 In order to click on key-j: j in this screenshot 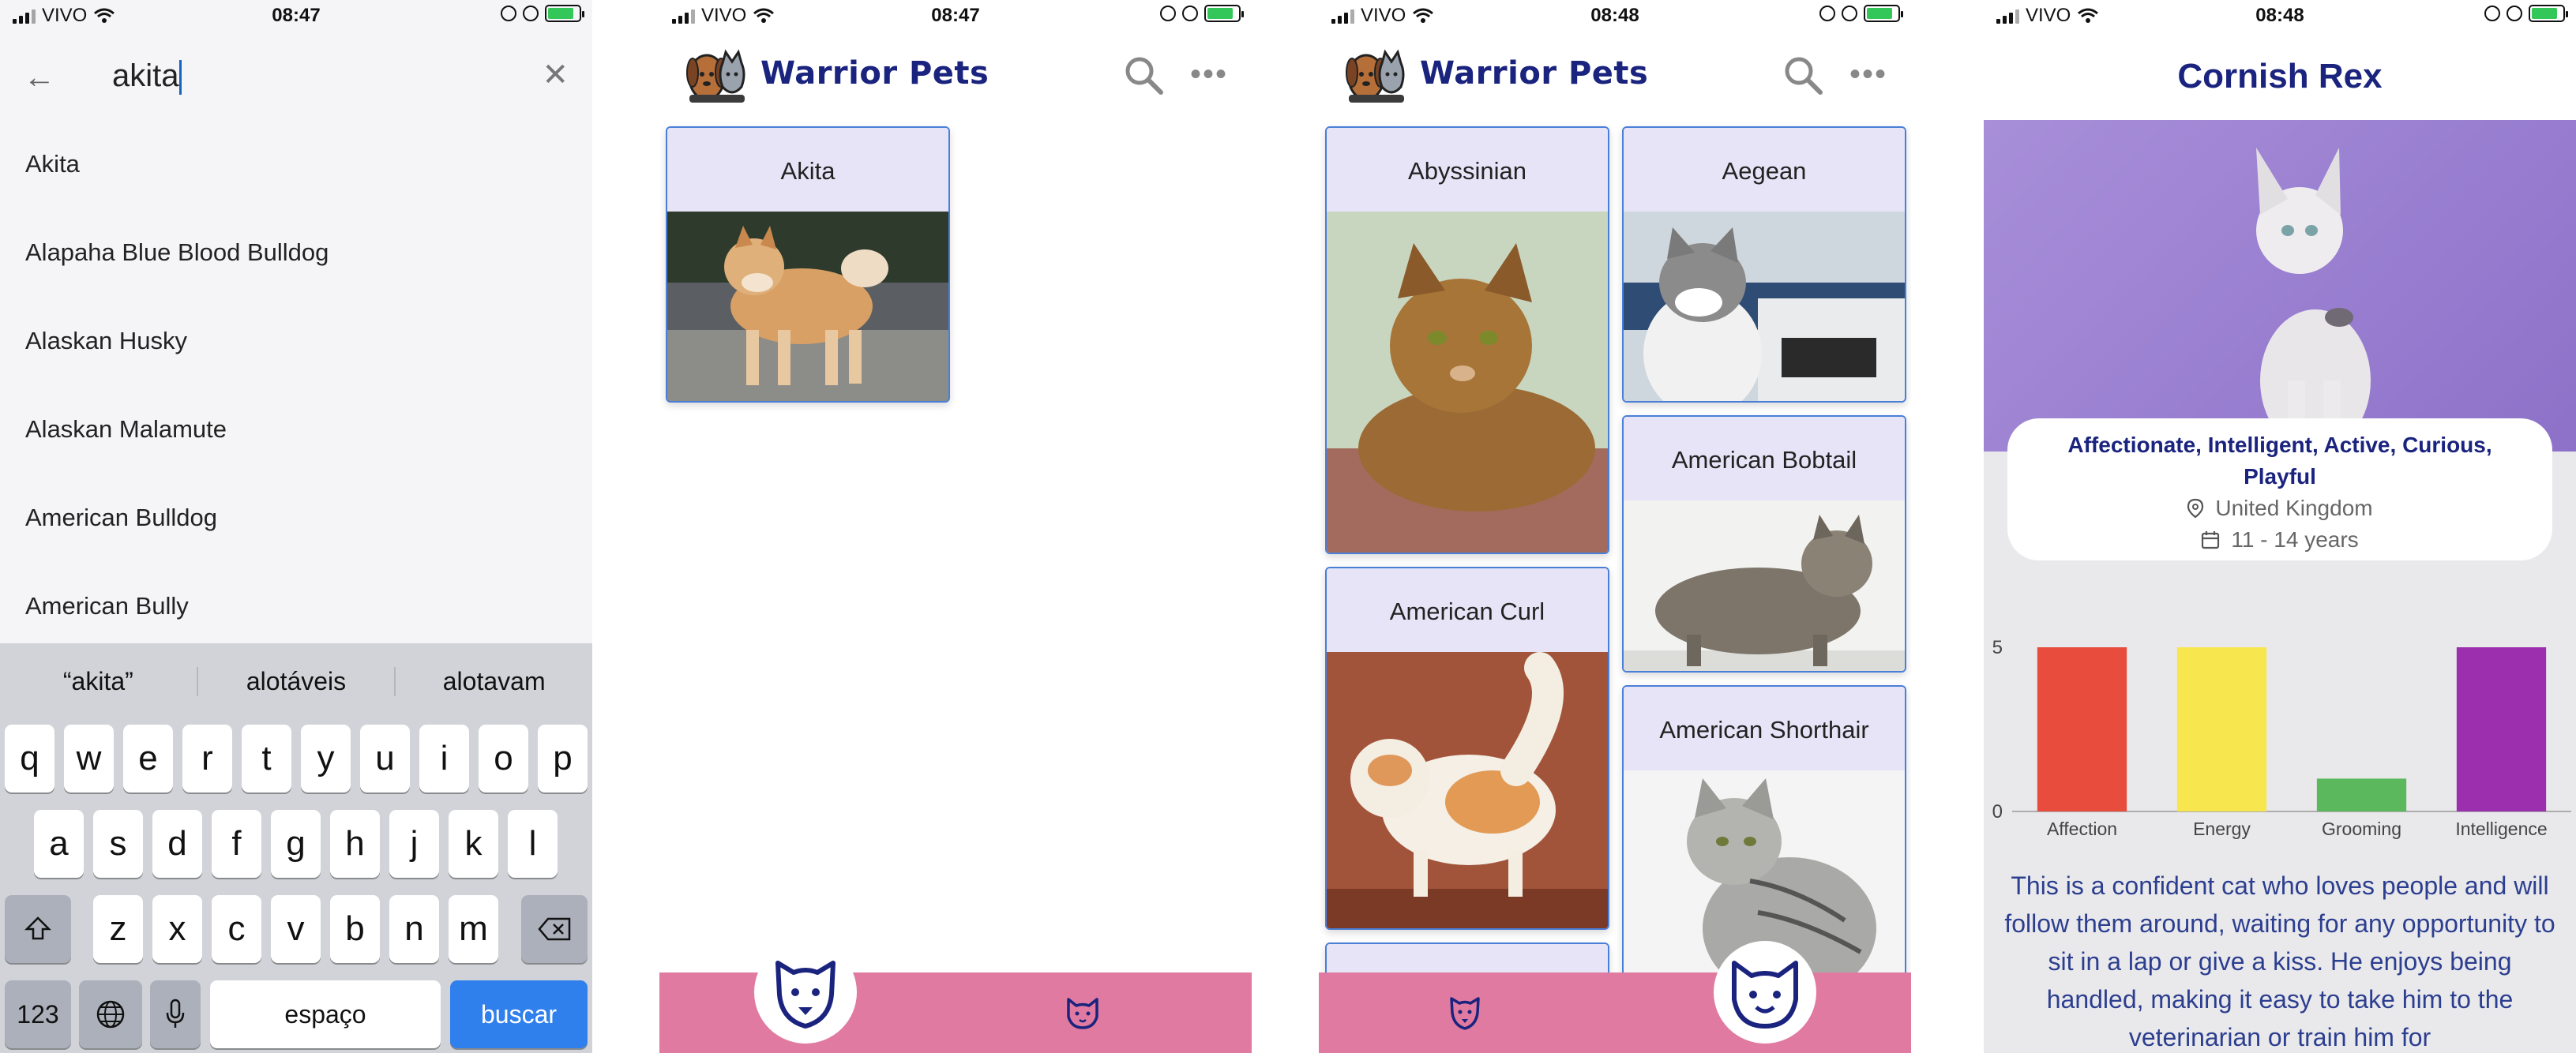, I will do `click(414, 844)`.